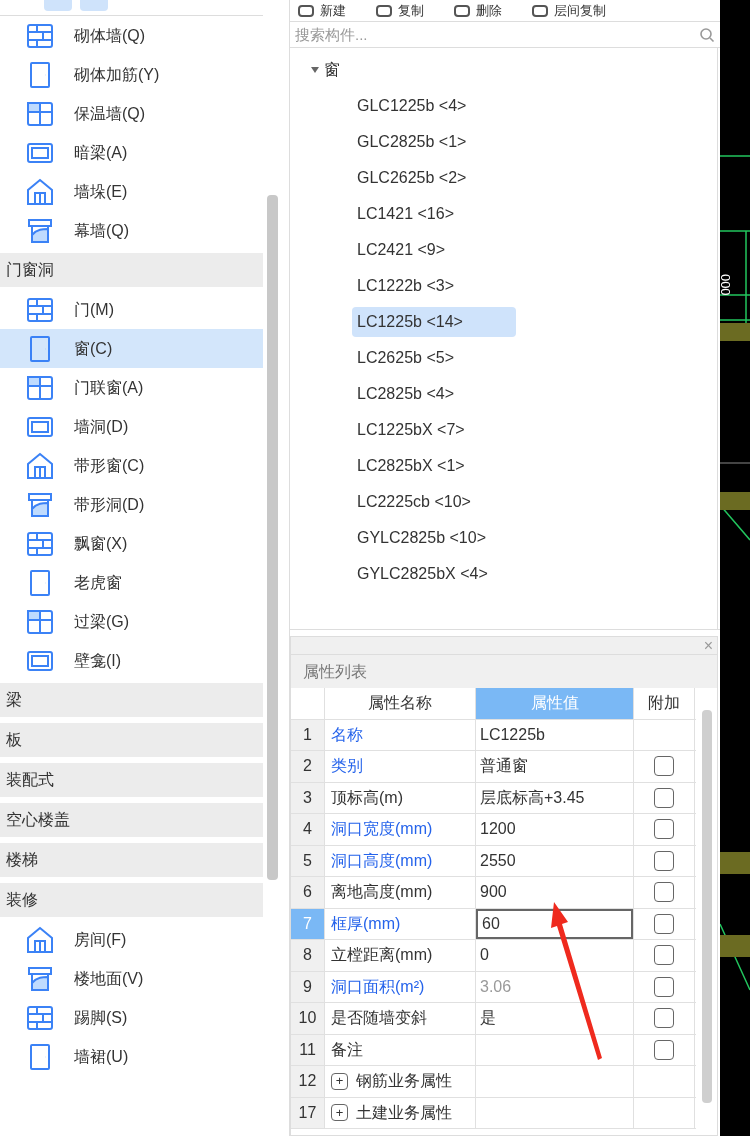  Describe the element at coordinates (554, 797) in the screenshot. I see `property-value: 层底标高+3.45` at that location.